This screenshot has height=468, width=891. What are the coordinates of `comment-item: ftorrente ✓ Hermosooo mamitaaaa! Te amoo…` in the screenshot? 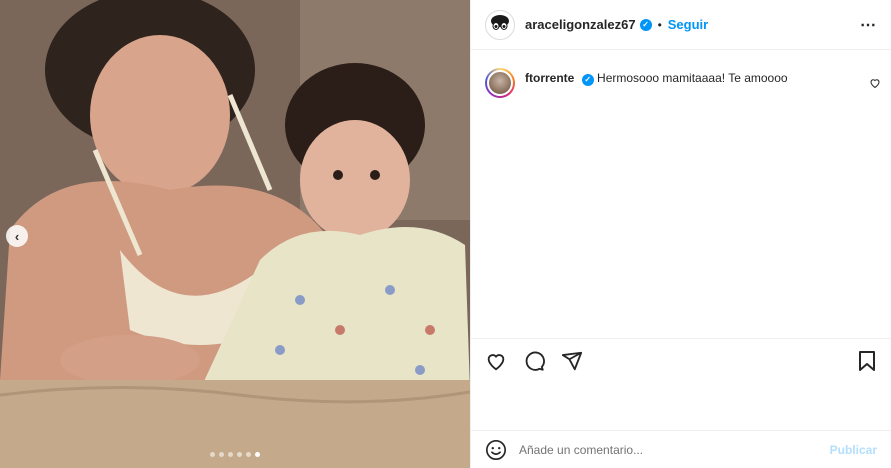 It's located at (683, 83).